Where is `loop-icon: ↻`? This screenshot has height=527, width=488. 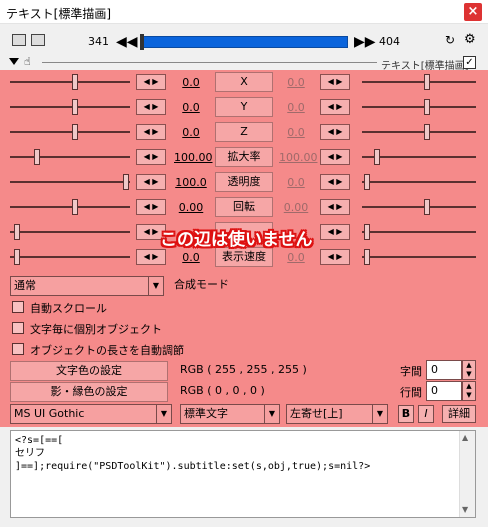 loop-icon: ↻ is located at coordinates (450, 40).